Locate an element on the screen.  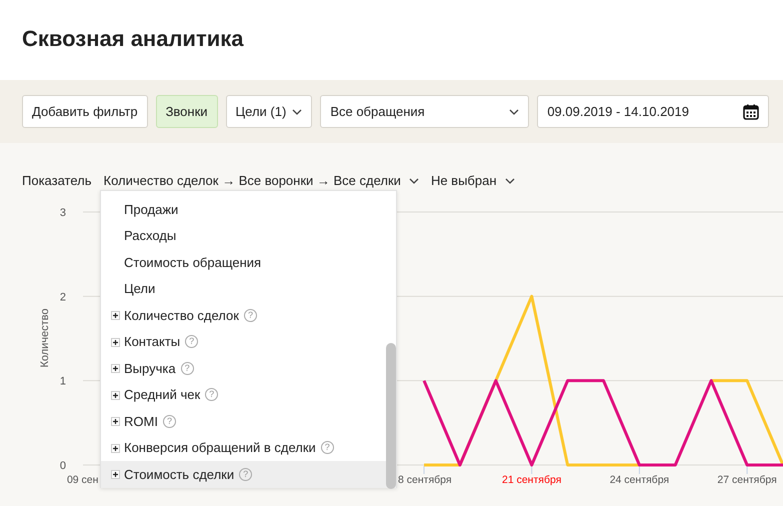
menu-item: Стоимость обращения is located at coordinates (248, 262).